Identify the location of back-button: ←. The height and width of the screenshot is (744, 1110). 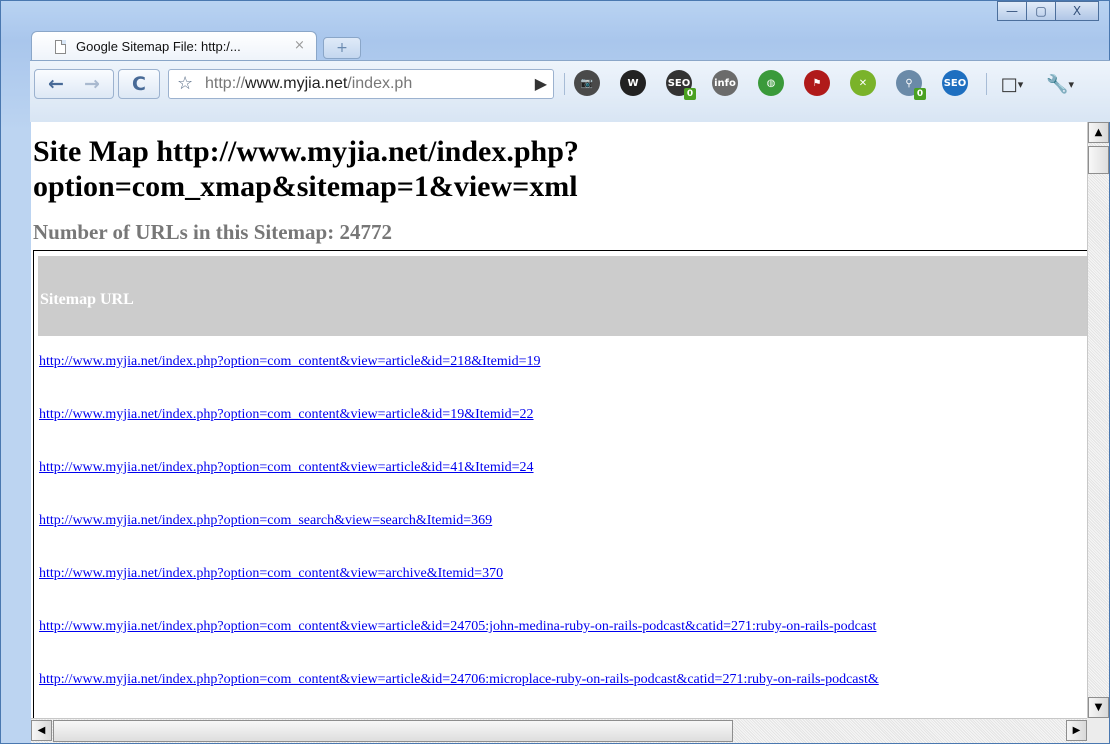
(56, 84).